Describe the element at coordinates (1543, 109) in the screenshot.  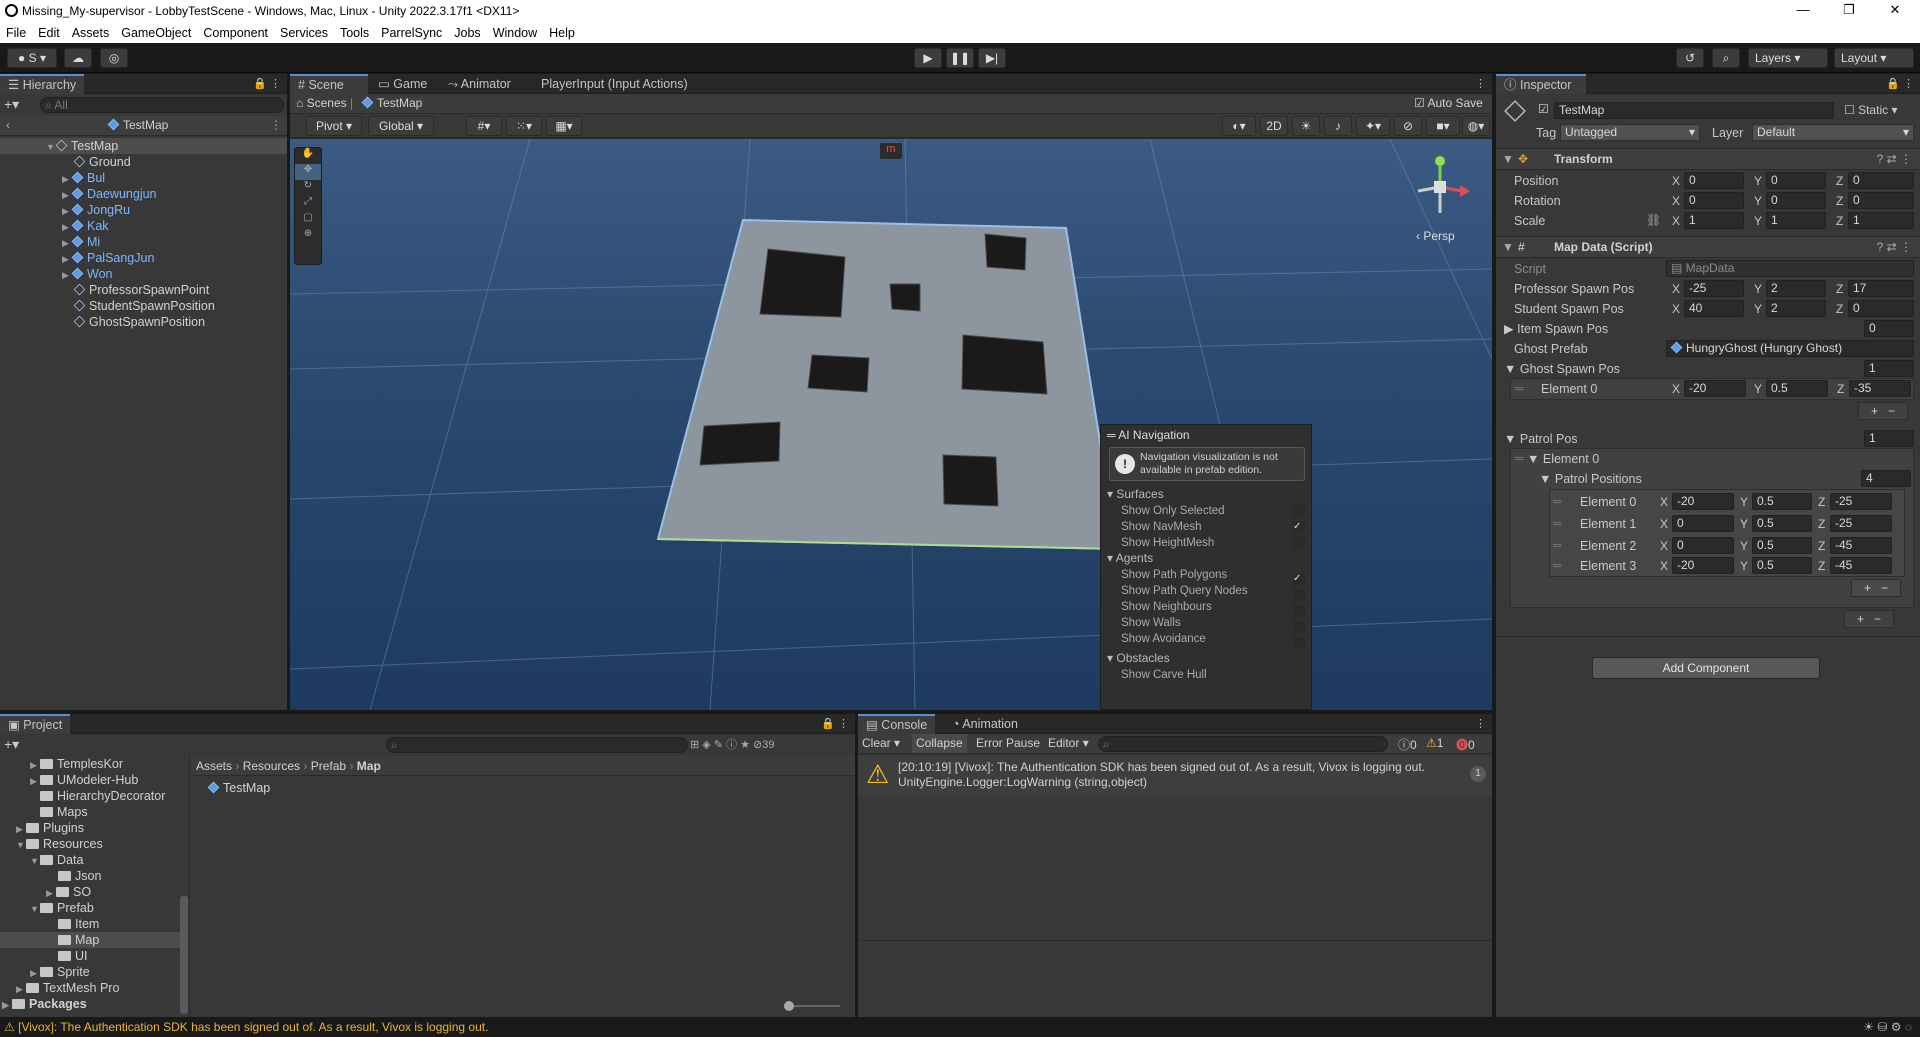
I see `active-checkbox: ☑` at that location.